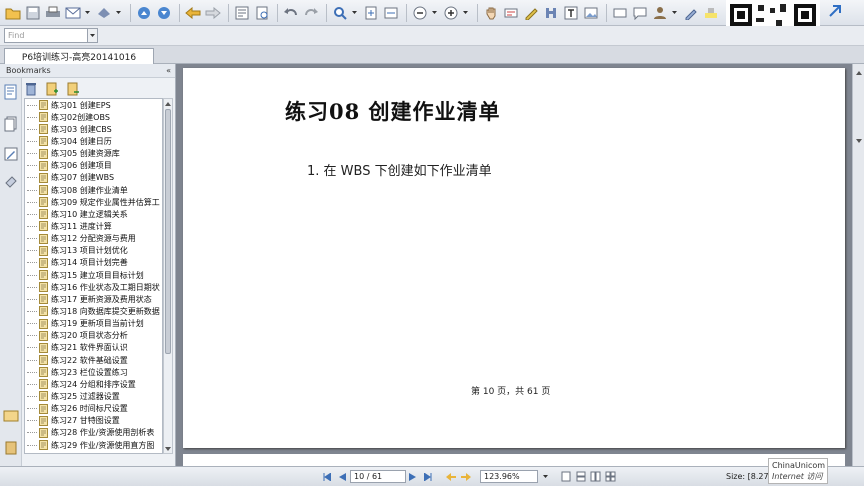 The height and width of the screenshot is (486, 864). What do you see at coordinates (93, 299) in the screenshot?
I see `bookmark-item: 练习17 更新资源及费用状态` at bounding box center [93, 299].